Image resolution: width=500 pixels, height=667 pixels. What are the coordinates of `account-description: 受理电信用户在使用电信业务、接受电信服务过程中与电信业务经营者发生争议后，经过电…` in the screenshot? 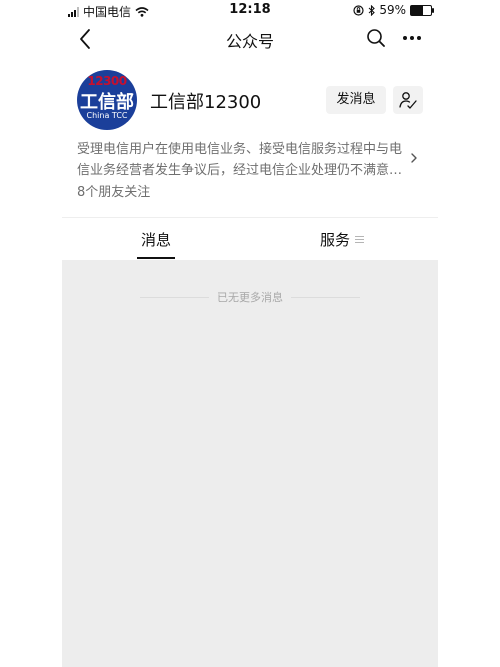 It's located at (240, 160).